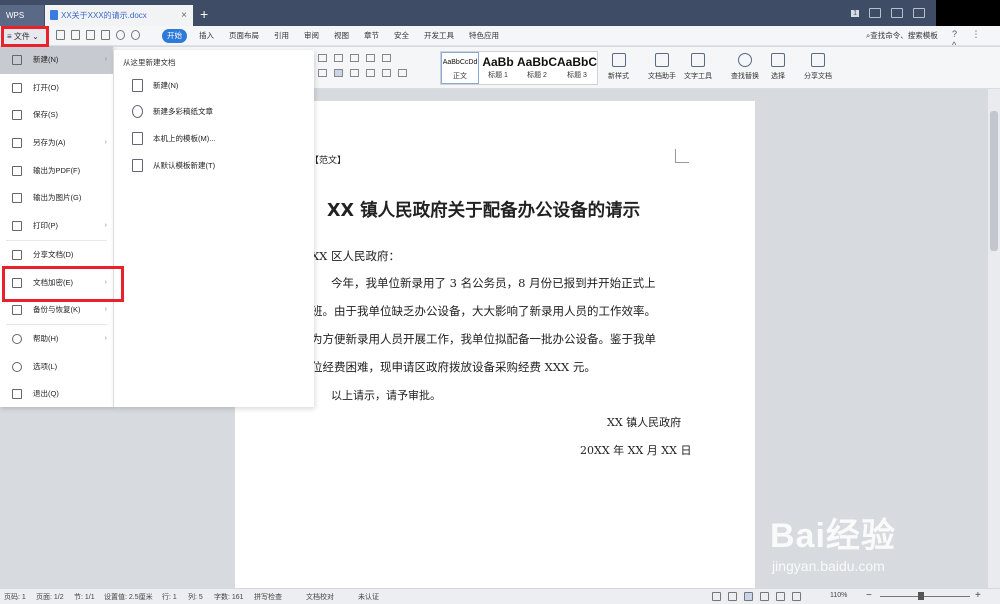  What do you see at coordinates (229, 597) in the screenshot?
I see `status-word-count: 字数: 161` at bounding box center [229, 597].